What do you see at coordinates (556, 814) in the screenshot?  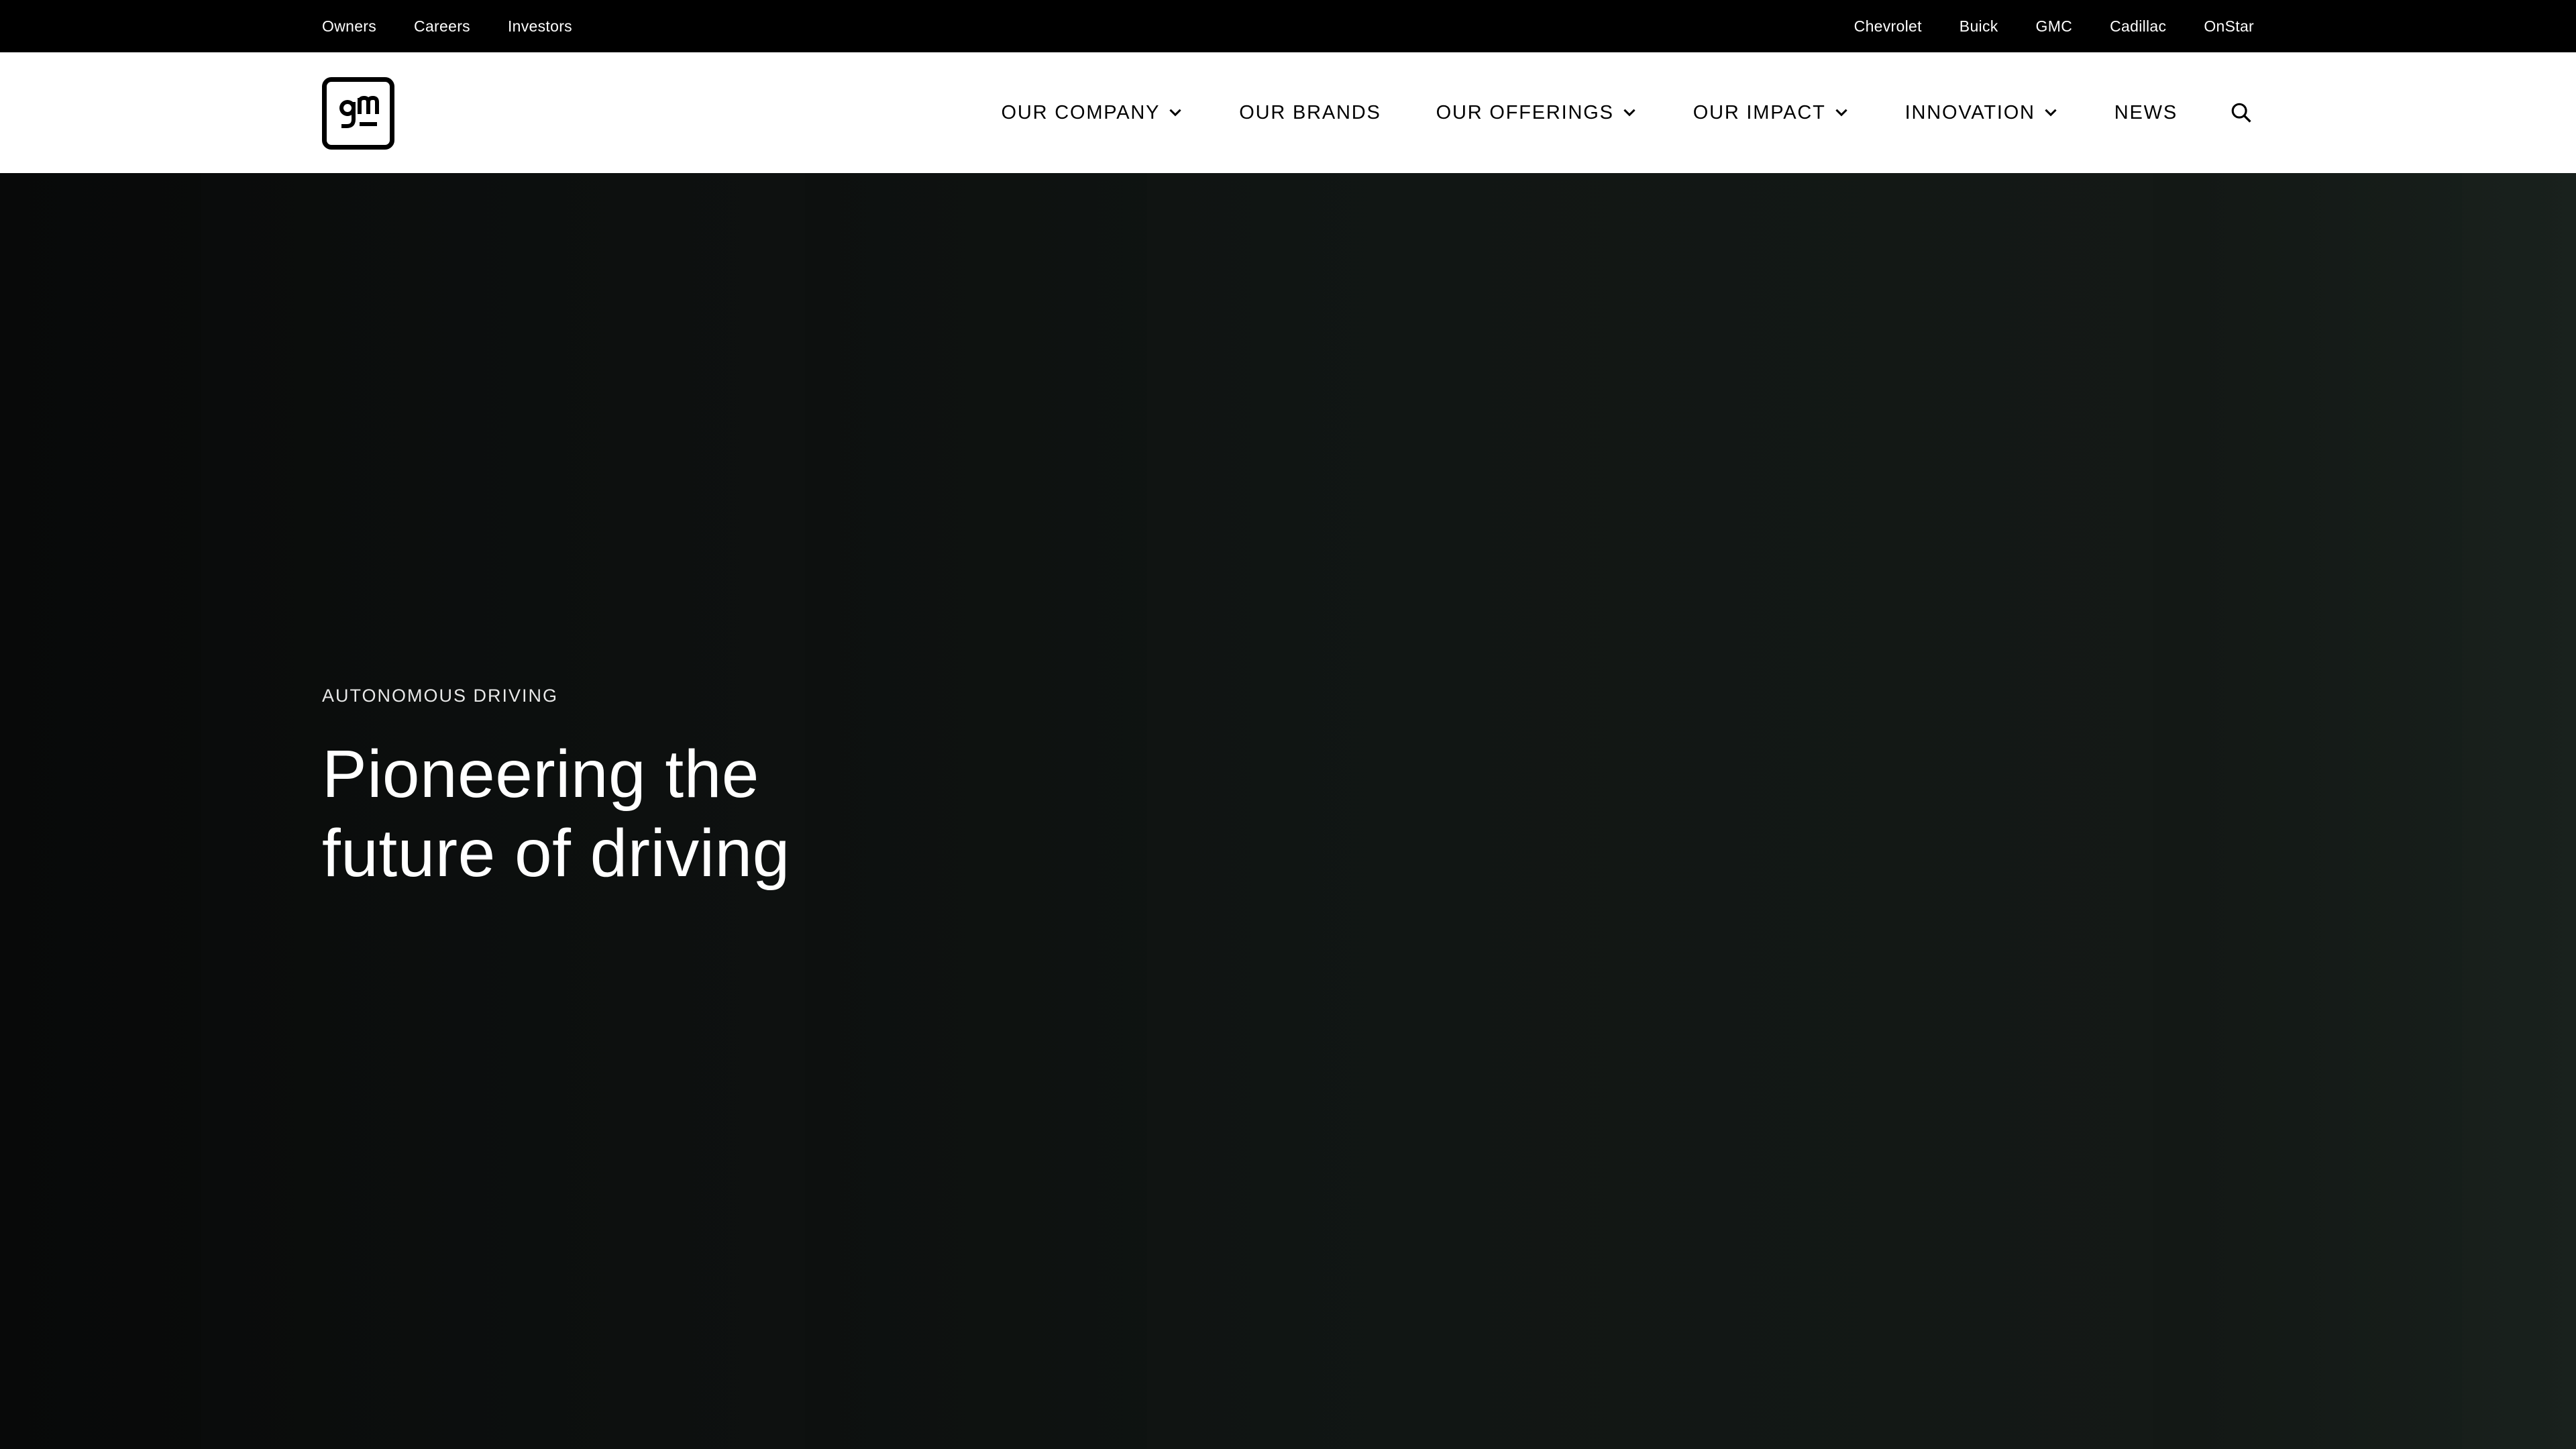 I see `hero-title: Pioneering the future of driving` at bounding box center [556, 814].